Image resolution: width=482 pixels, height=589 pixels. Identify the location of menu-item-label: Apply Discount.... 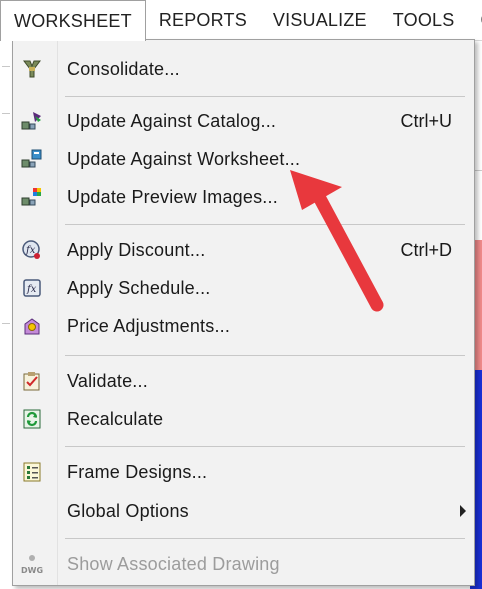
(136, 249).